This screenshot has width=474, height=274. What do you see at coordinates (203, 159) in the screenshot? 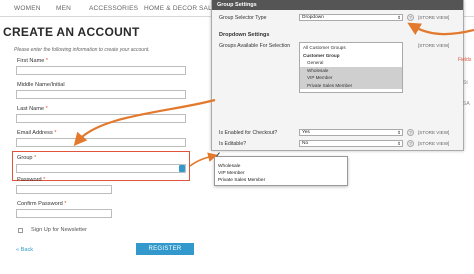
I see `arrow-to-dropdown` at bounding box center [203, 159].